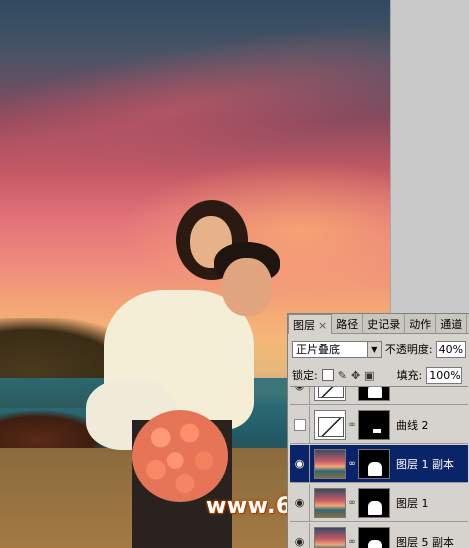 The width and height of the screenshot is (469, 548). I want to click on opacity-input: 40%, so click(450, 349).